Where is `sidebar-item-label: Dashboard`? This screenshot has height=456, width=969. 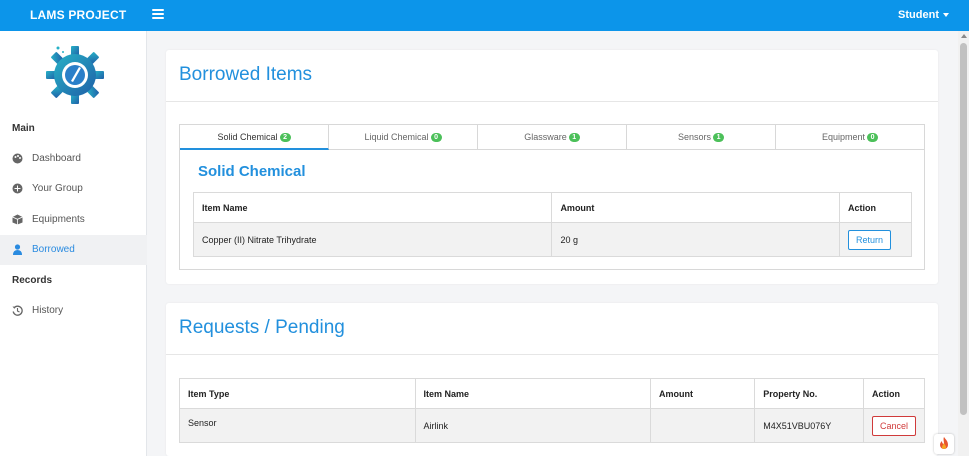
sidebar-item-label: Dashboard is located at coordinates (56, 158).